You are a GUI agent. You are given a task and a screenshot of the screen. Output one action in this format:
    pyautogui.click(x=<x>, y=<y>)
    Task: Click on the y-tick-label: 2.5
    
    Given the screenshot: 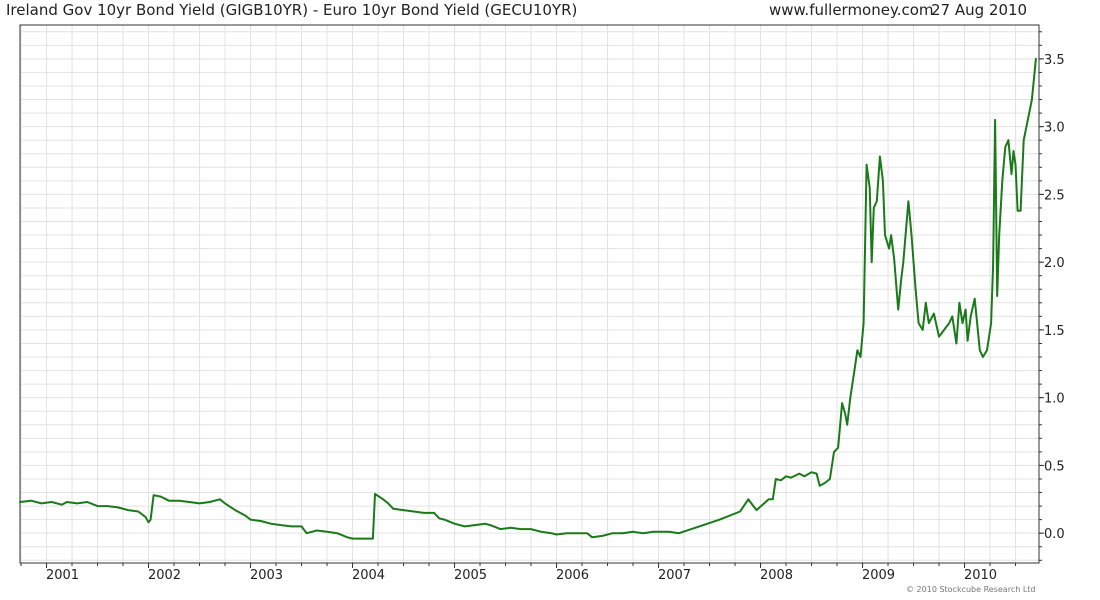 What is the action you would take?
    pyautogui.click(x=1054, y=195)
    